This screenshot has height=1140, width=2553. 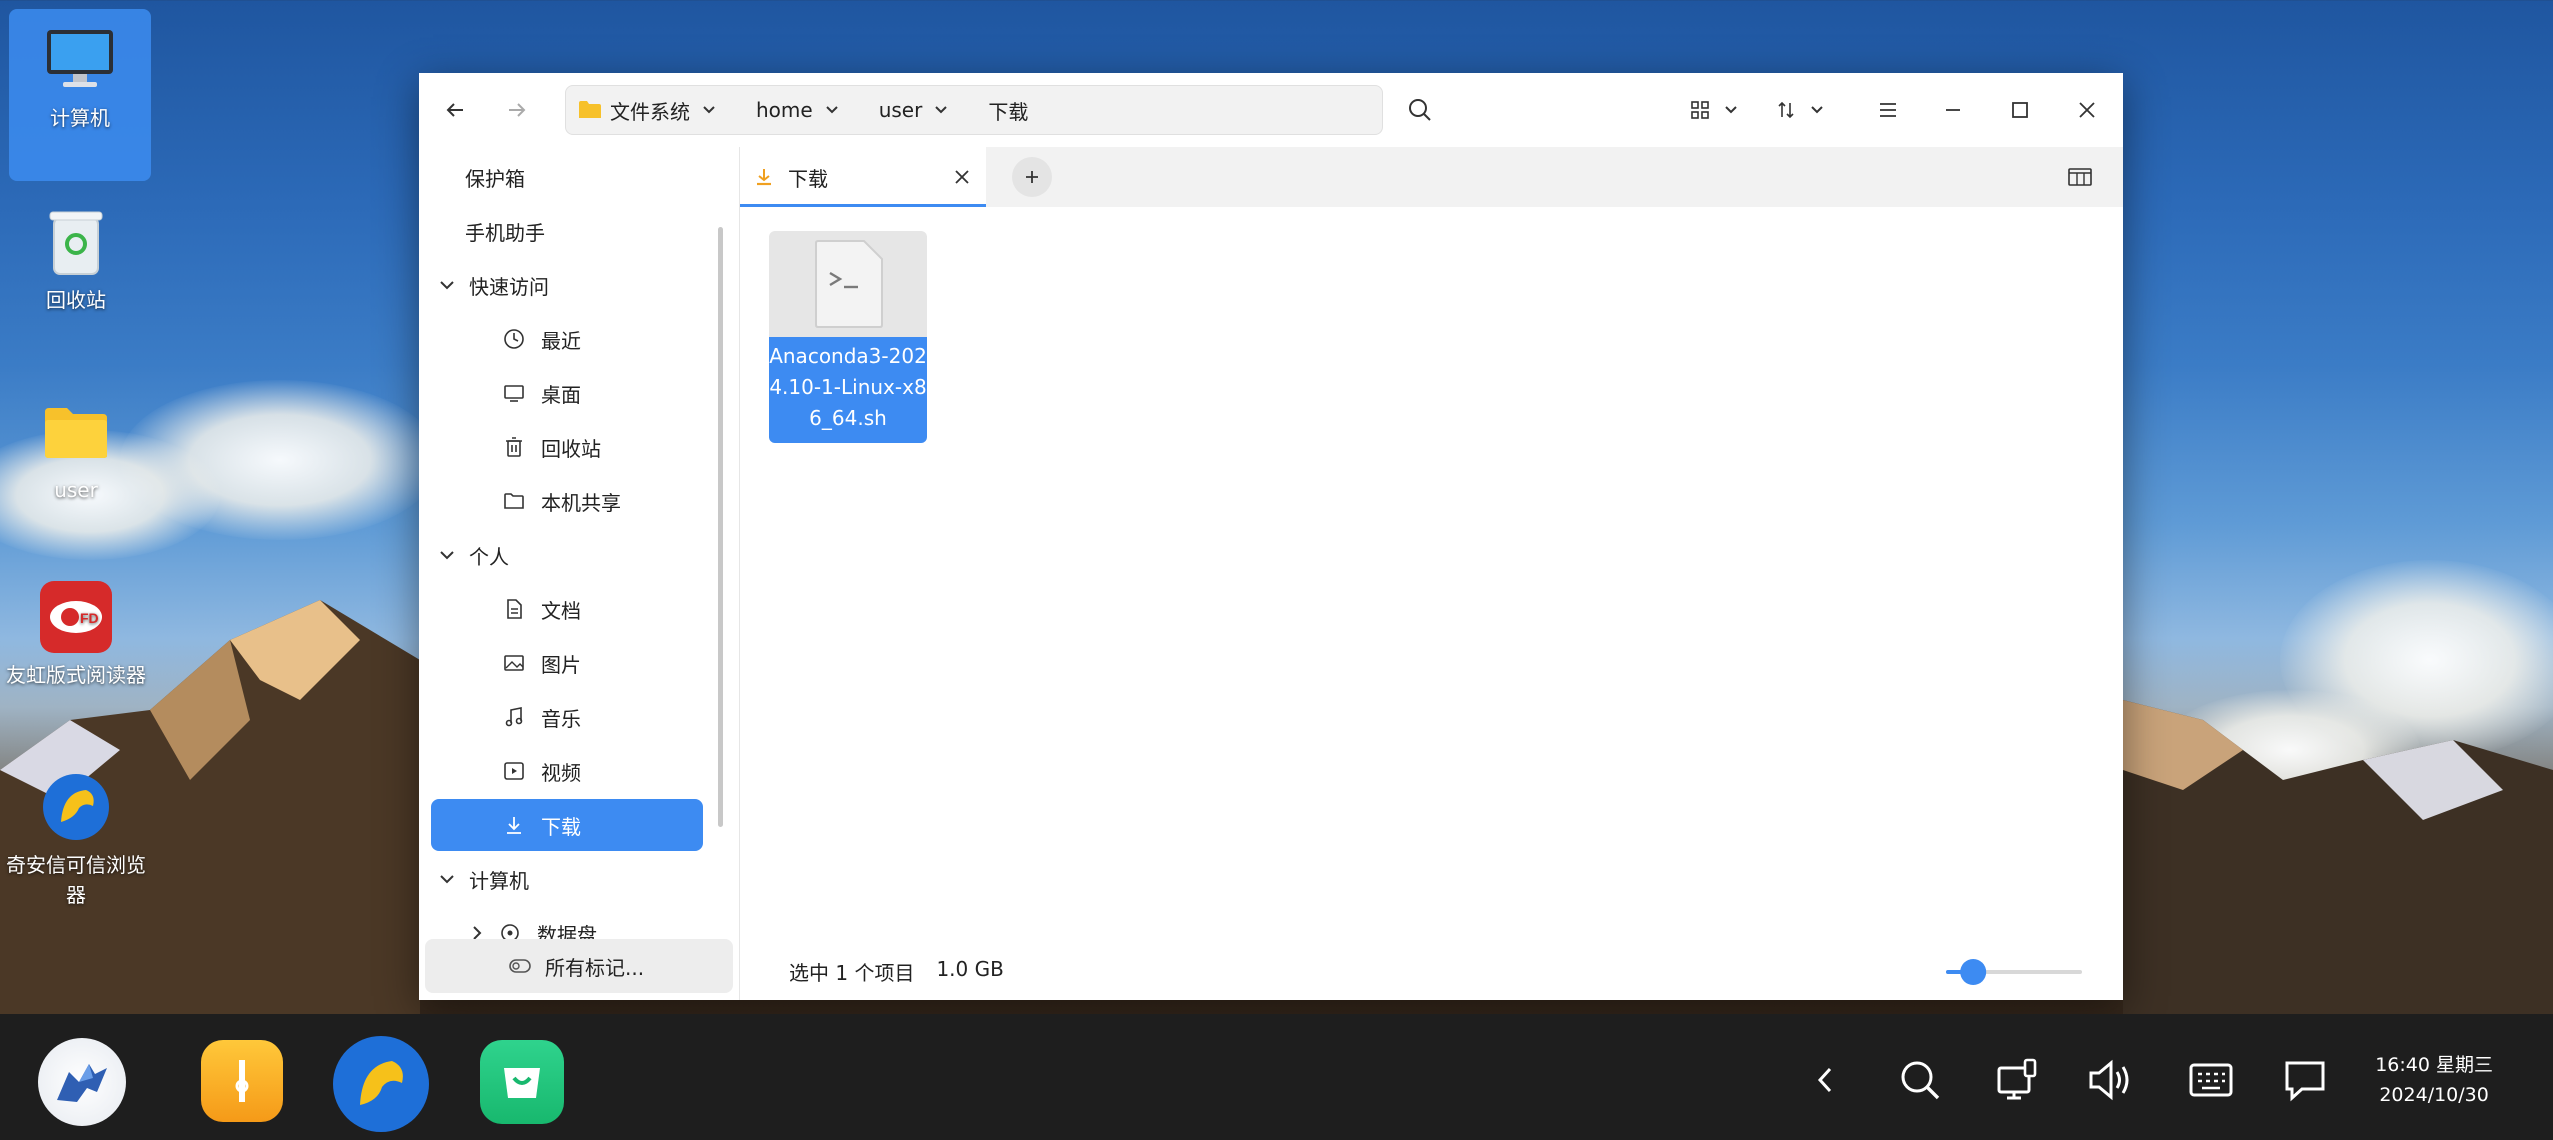 I want to click on sidebar-divider, so click(x=739, y=573).